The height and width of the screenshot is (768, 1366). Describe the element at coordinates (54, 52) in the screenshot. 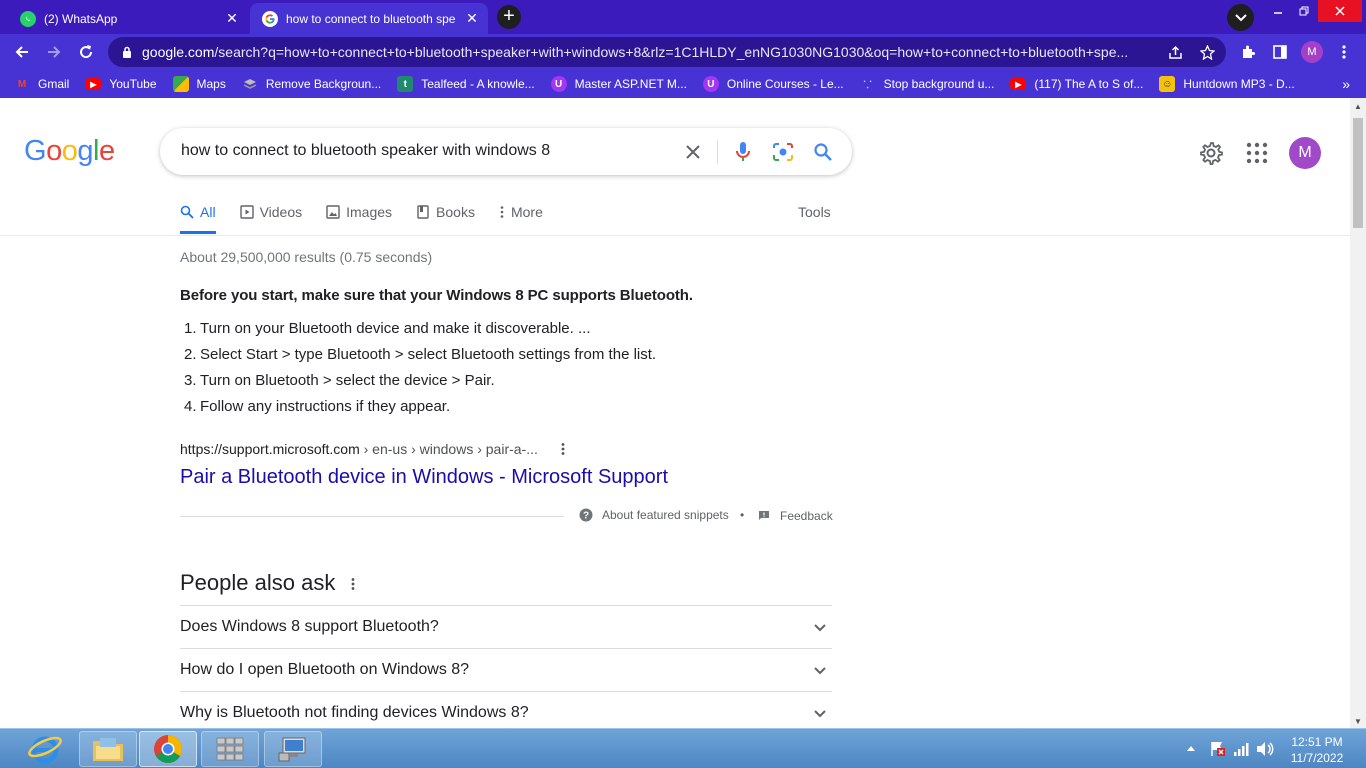

I see `forward-button` at that location.